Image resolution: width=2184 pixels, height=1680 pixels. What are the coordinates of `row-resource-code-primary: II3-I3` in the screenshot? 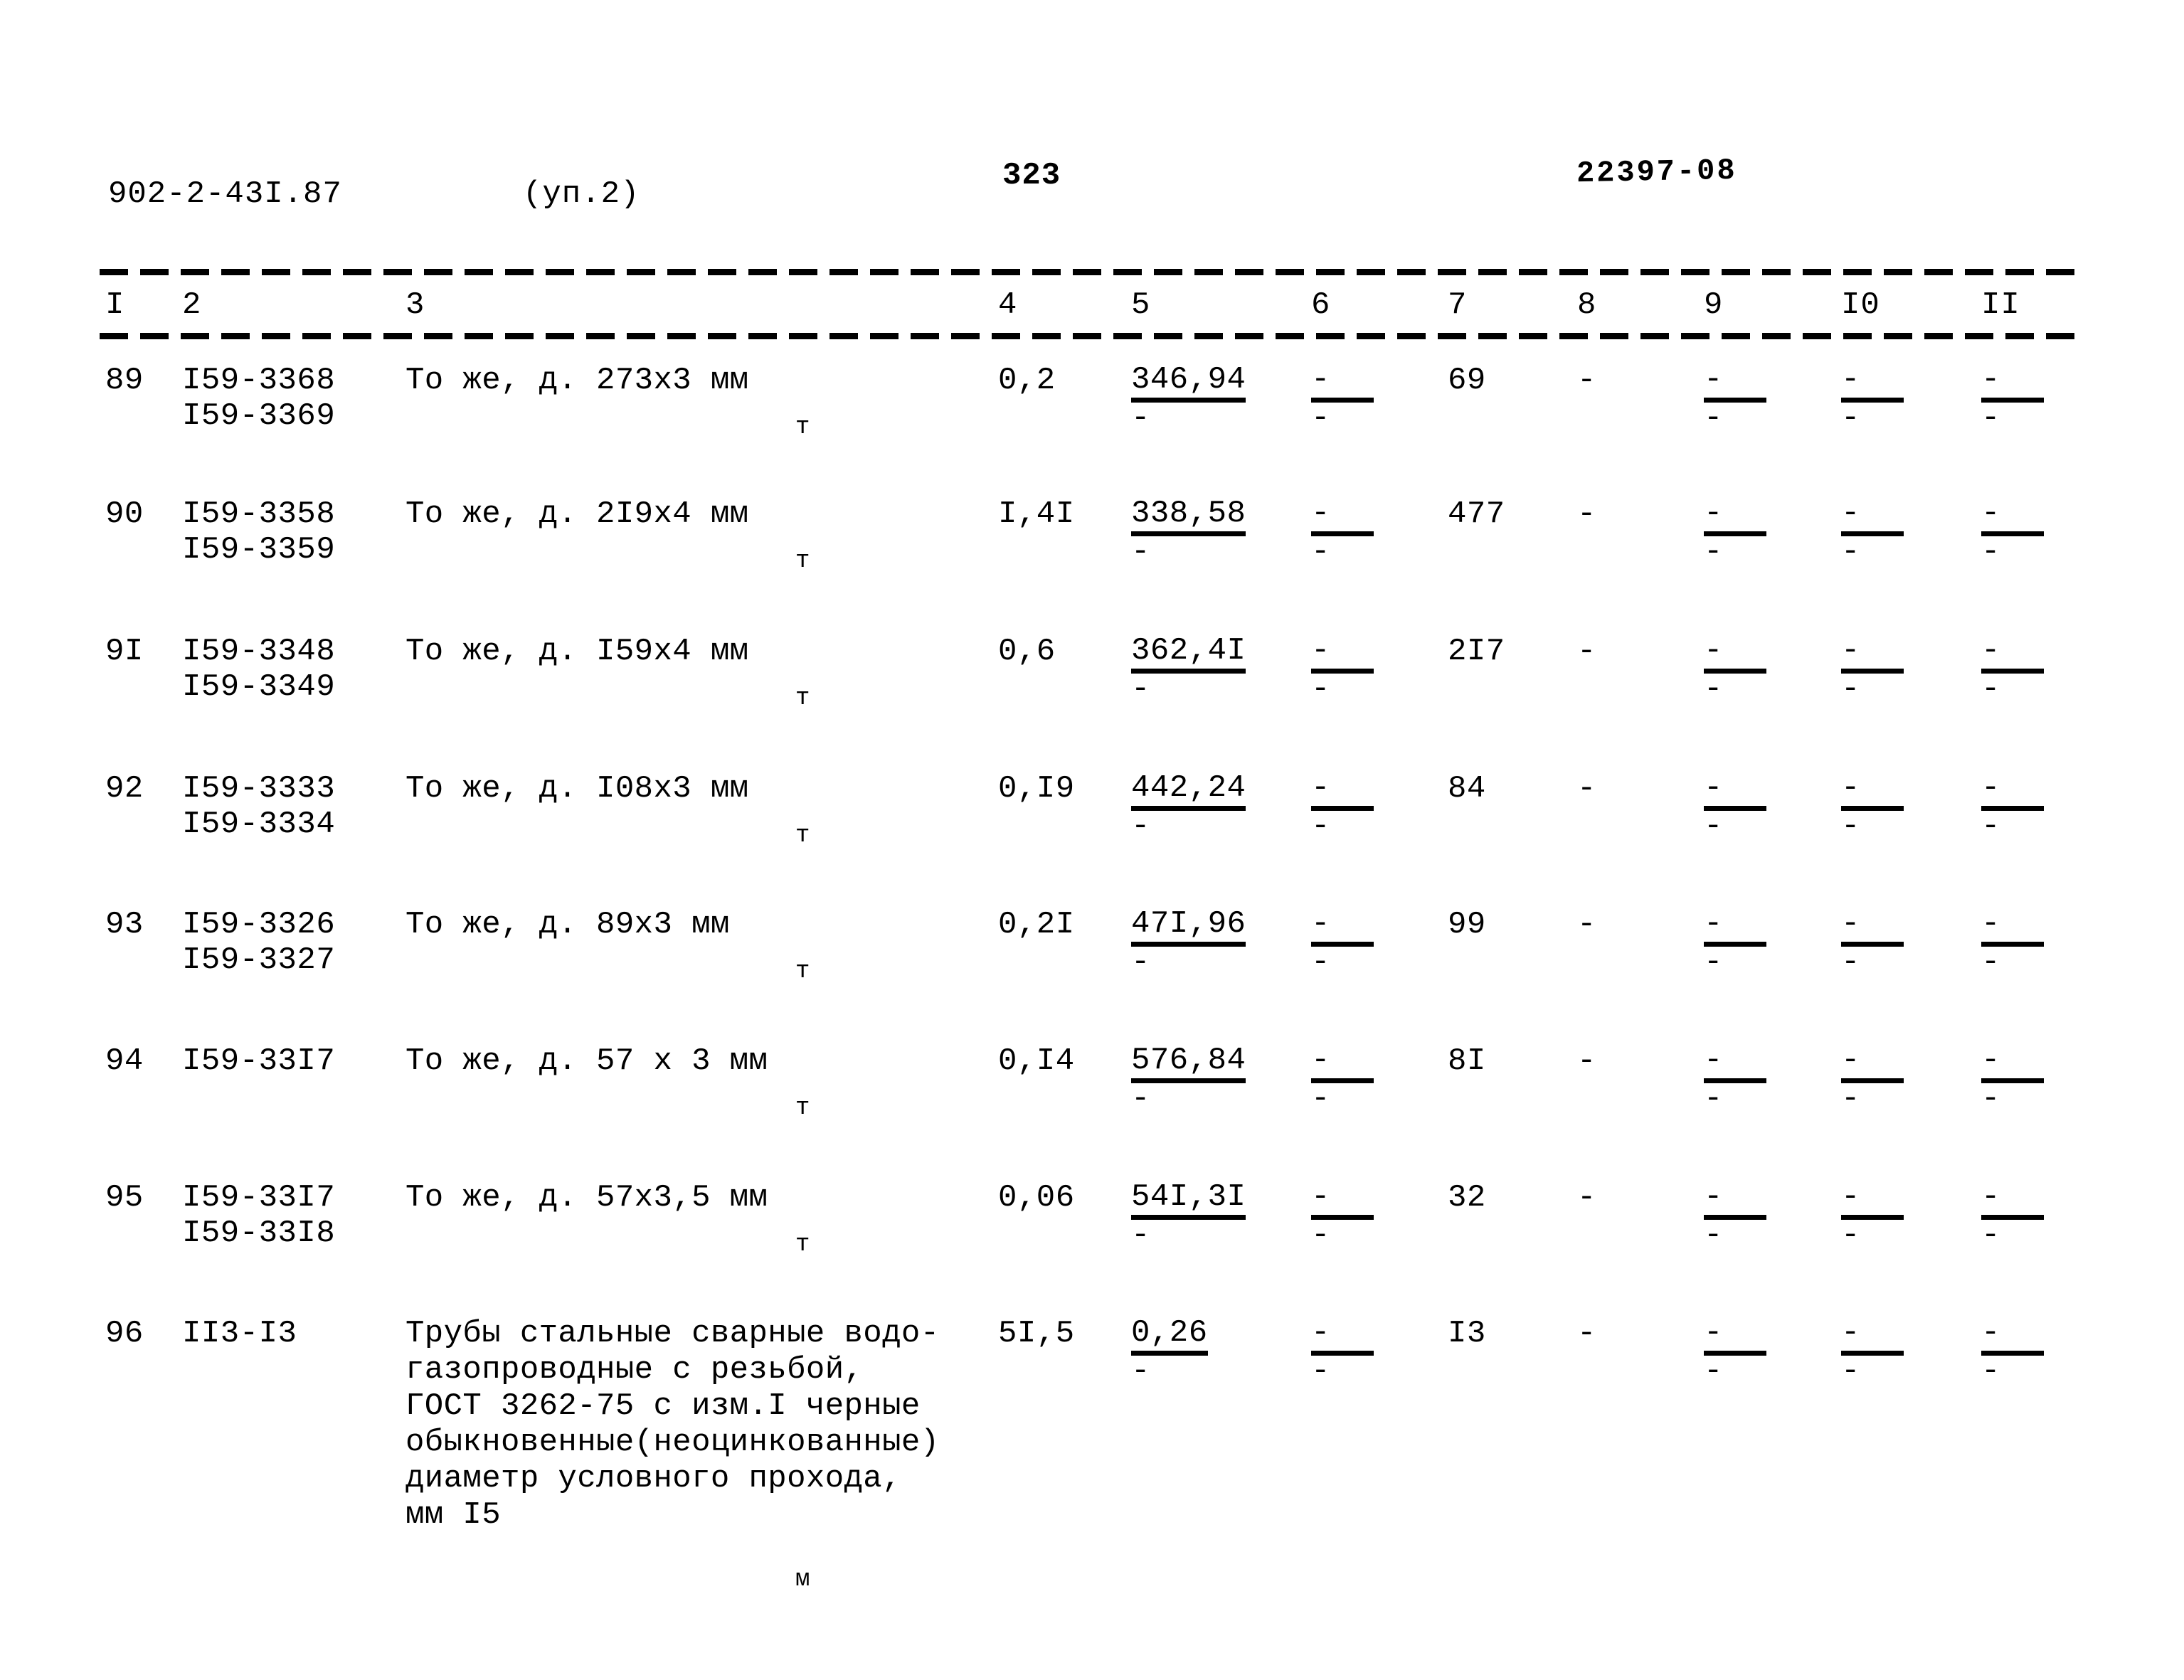 It's located at (239, 1333).